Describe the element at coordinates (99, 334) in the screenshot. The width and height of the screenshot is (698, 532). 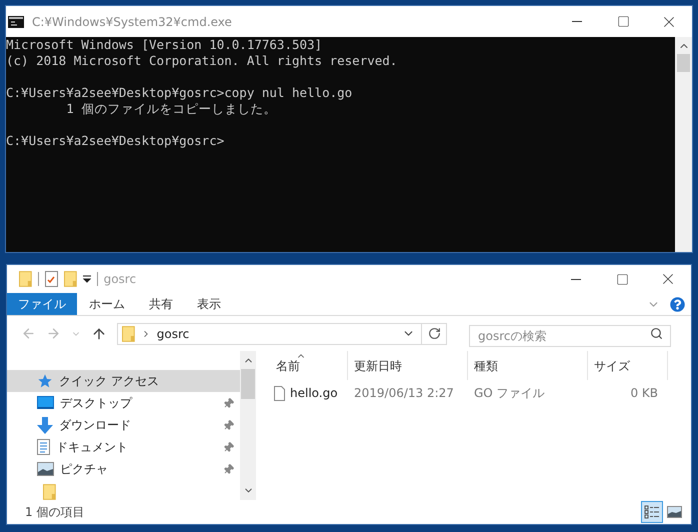
I see `up-icon` at that location.